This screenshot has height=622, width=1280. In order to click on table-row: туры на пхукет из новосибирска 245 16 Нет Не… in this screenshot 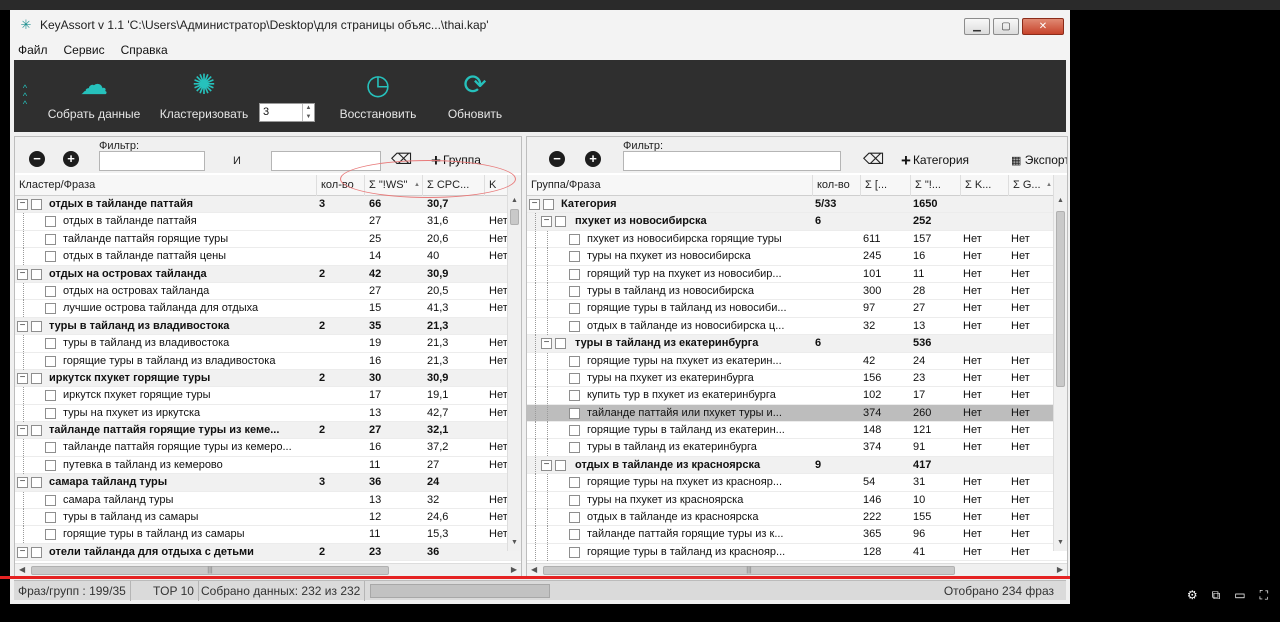, I will do `click(797, 257)`.